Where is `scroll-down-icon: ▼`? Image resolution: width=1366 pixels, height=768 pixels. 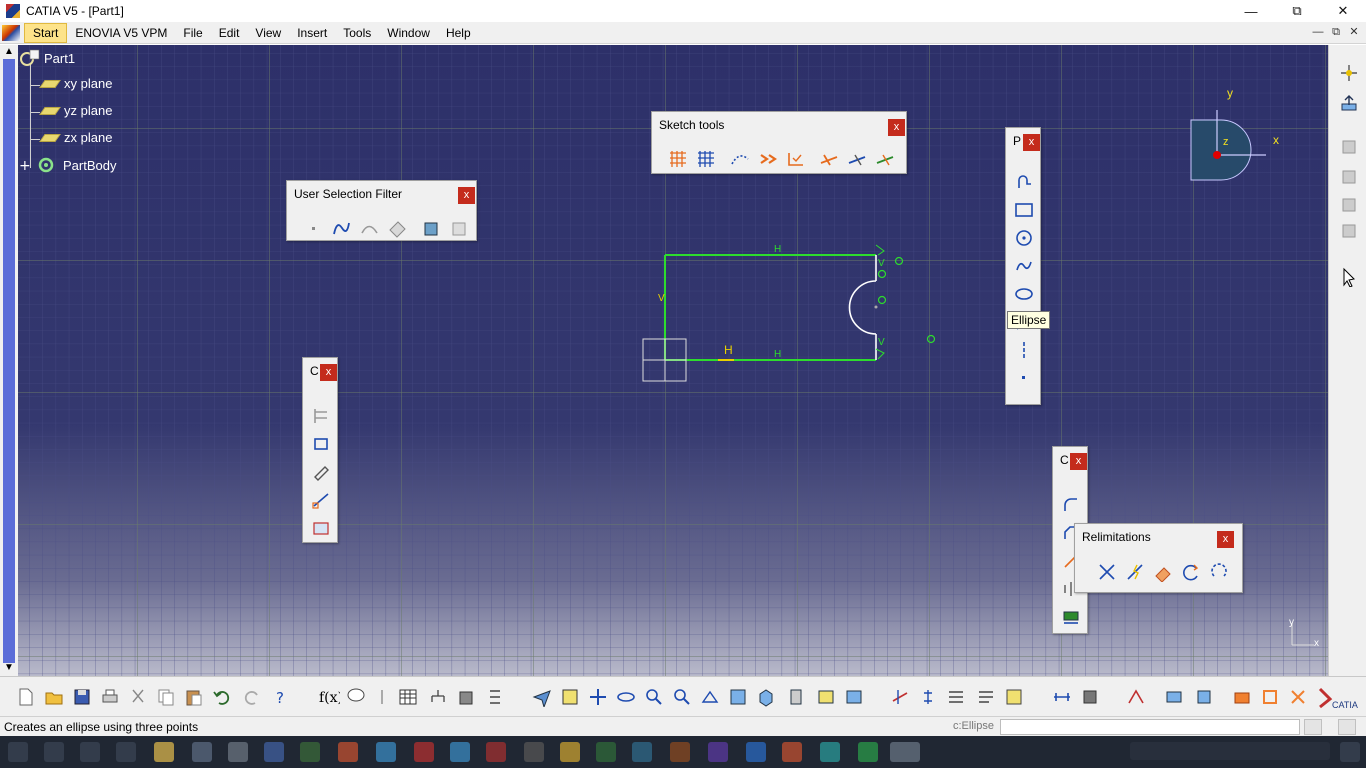
scroll-down-icon: ▼ is located at coordinates (9, 668).